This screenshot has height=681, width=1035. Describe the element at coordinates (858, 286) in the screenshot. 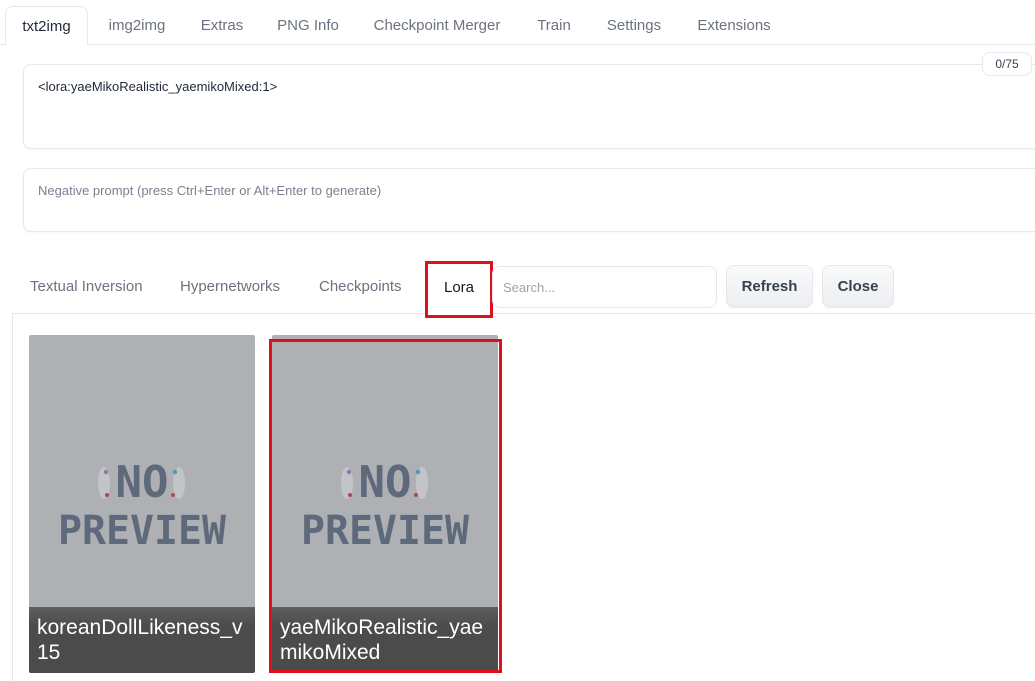

I see `close-button: Close` at that location.